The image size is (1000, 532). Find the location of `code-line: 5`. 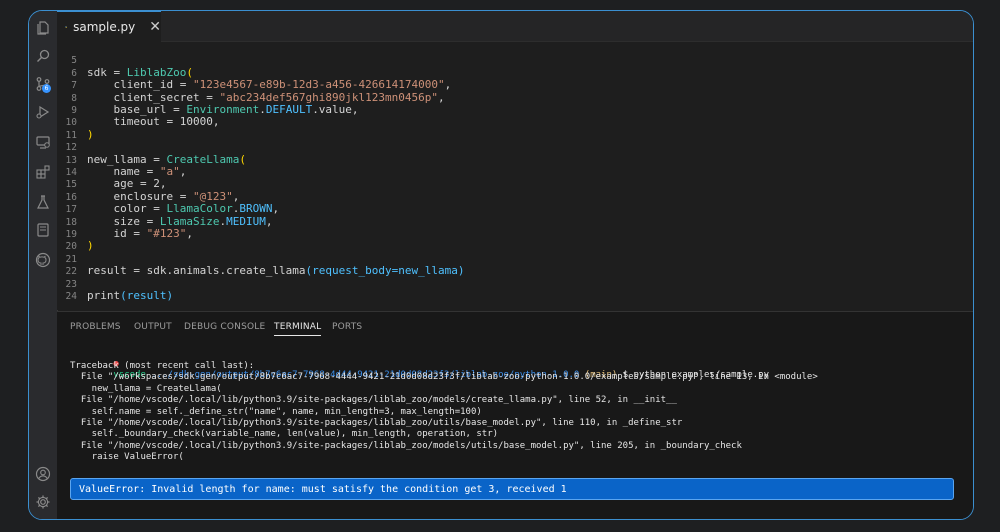

code-line: 5 is located at coordinates (72, 60).